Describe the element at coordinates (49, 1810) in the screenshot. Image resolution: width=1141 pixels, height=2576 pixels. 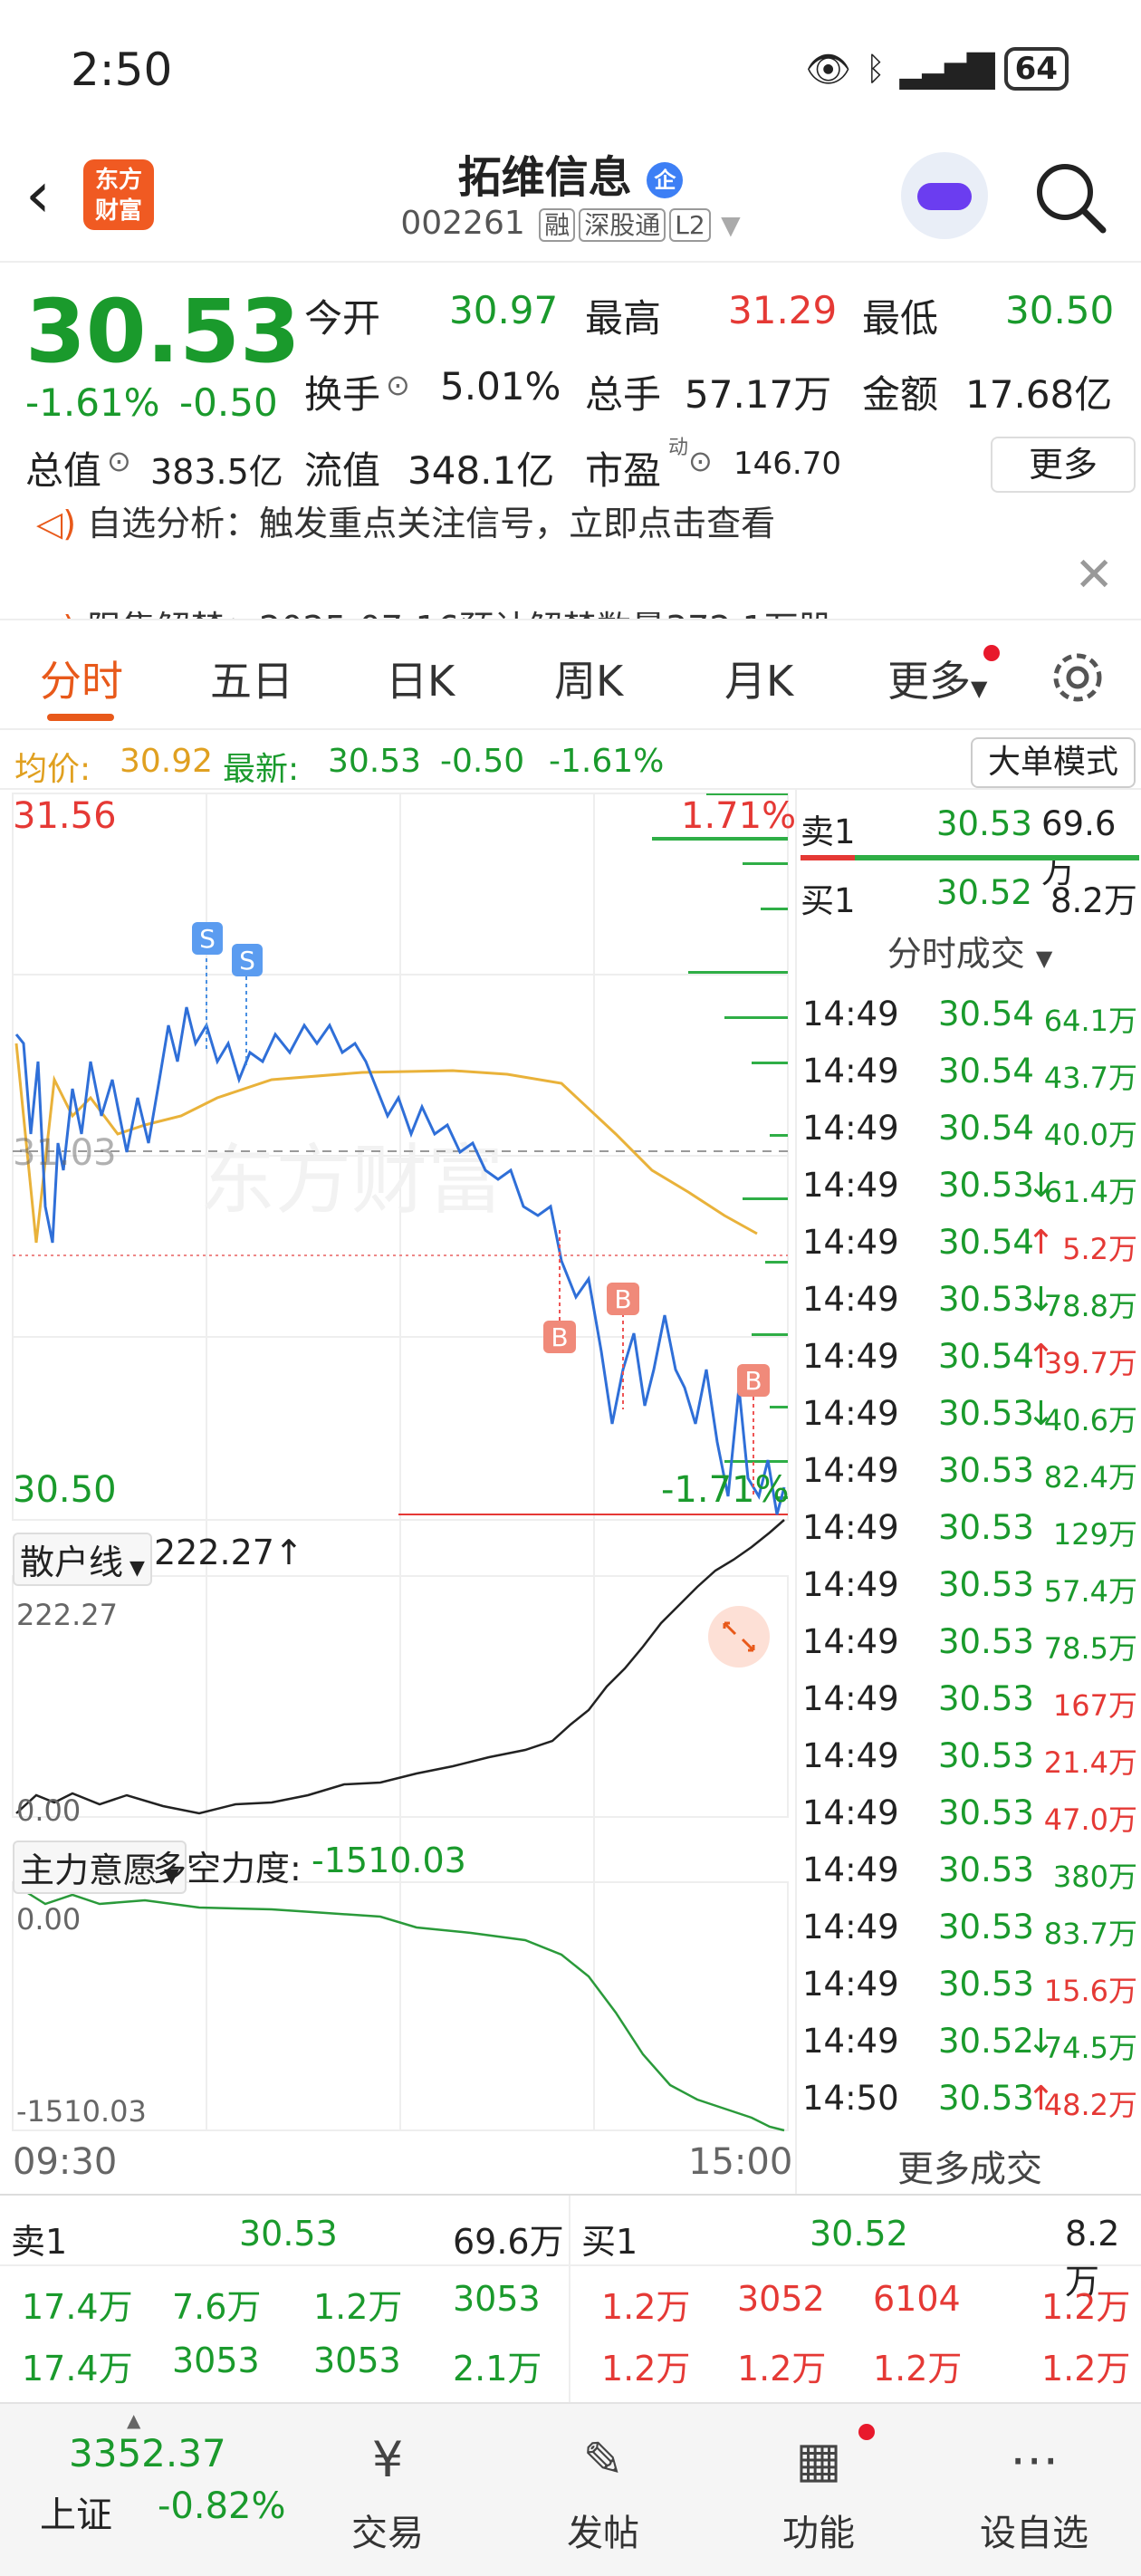
I see `retail-axis-zero: 0.00` at that location.